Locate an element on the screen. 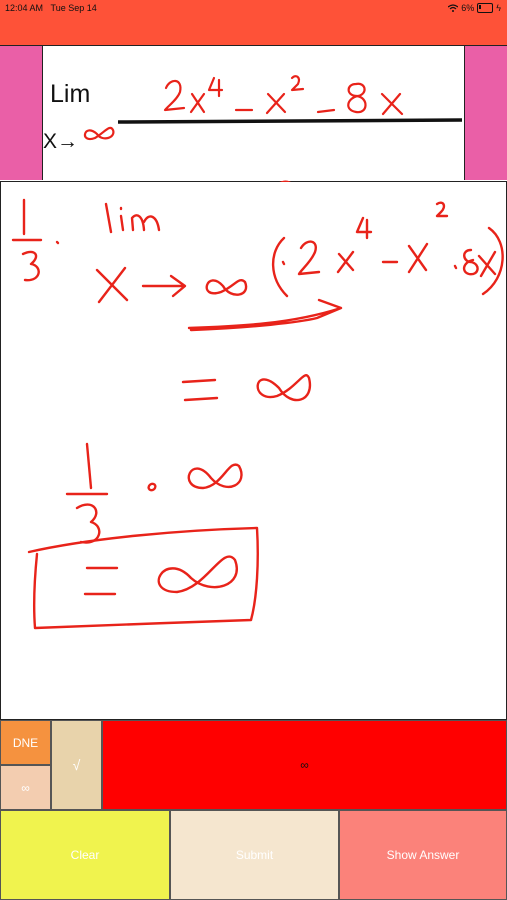  sqrt-key: √ is located at coordinates (76, 765).